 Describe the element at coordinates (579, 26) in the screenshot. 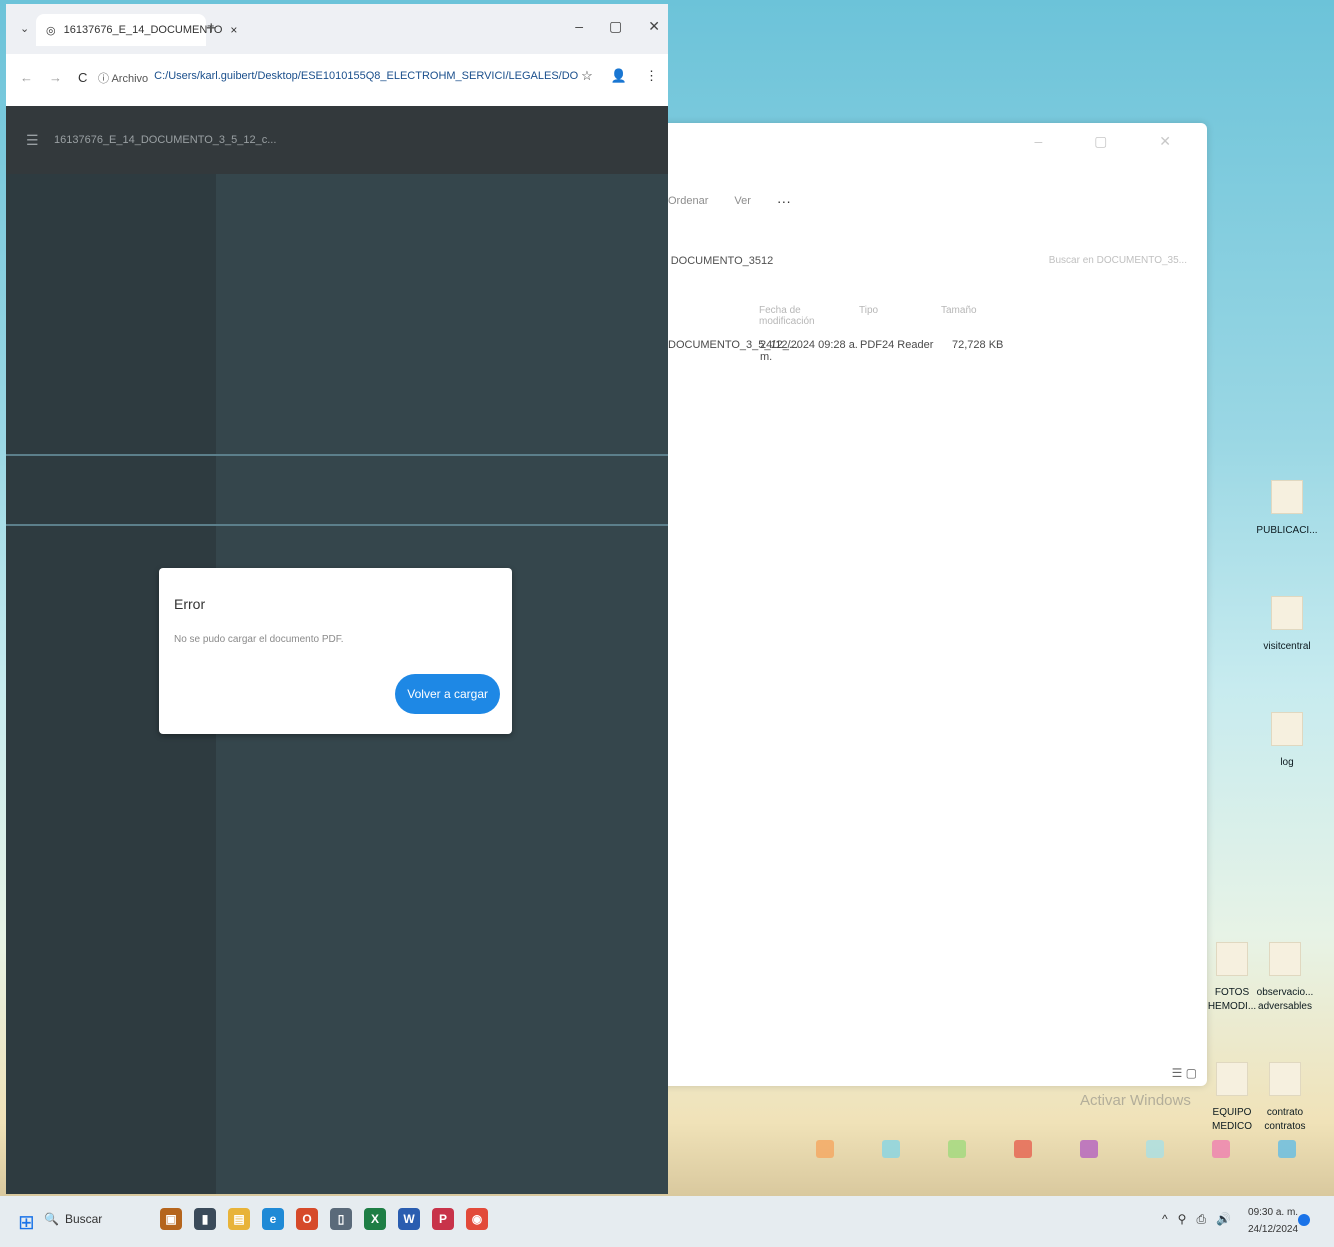

I see `minimize-button: –` at that location.